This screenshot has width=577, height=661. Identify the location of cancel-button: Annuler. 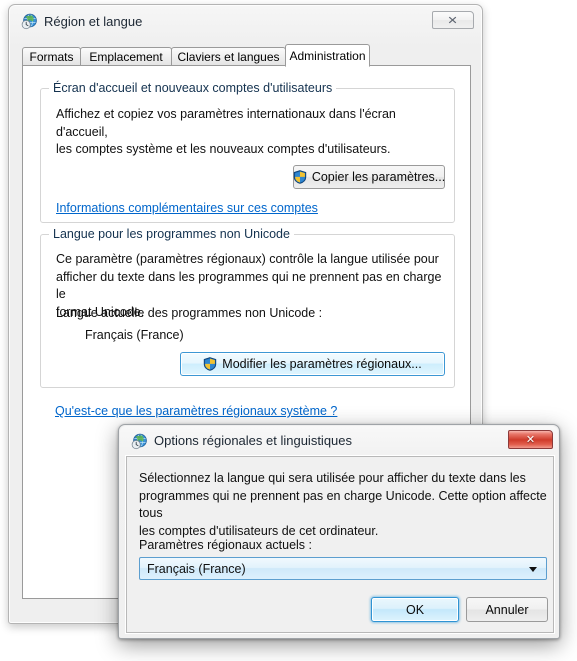
(507, 609).